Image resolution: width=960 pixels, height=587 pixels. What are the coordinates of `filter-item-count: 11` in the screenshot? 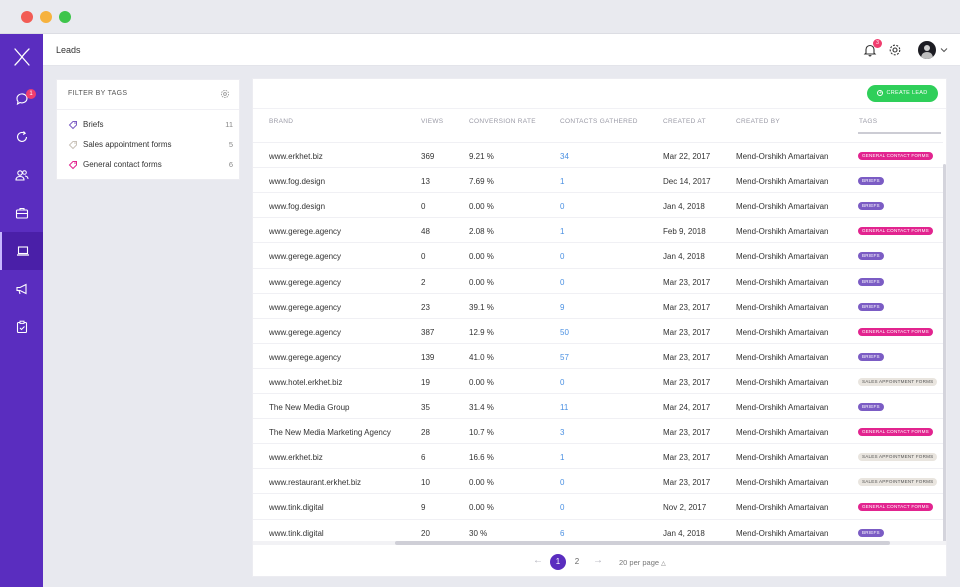 It's located at (229, 124).